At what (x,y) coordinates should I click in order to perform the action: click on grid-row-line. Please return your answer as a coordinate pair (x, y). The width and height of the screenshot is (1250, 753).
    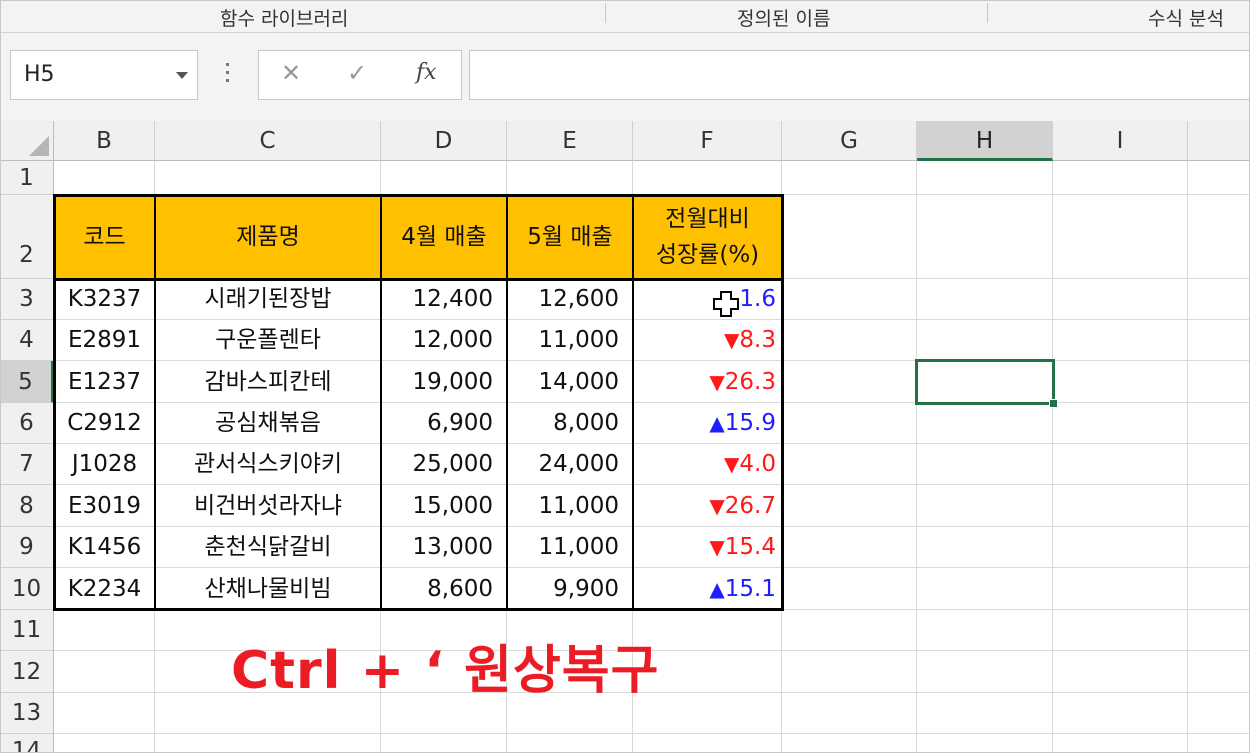
    Looking at the image, I should click on (652, 733).